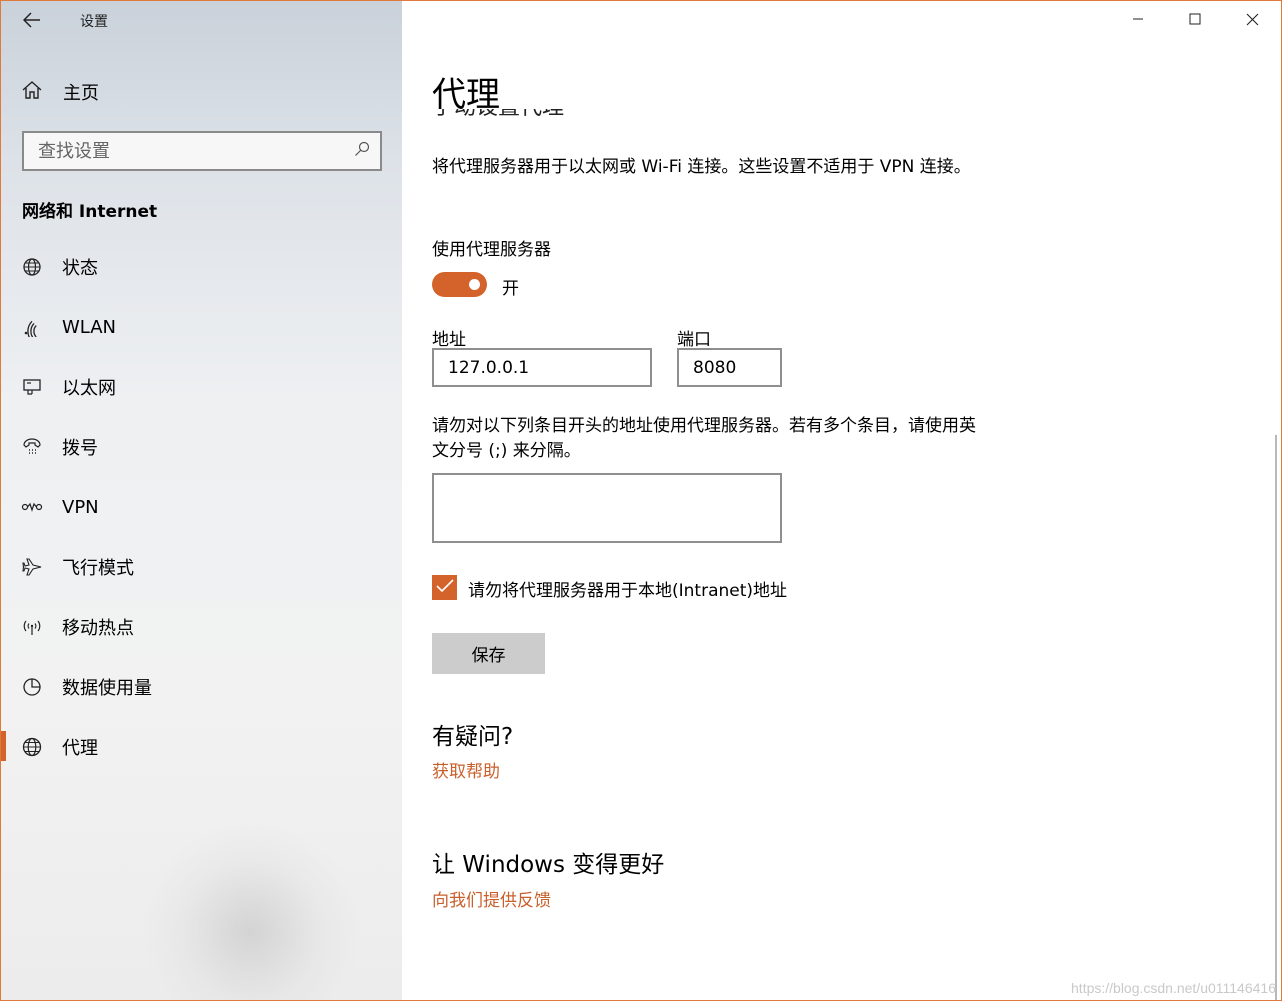 The height and width of the screenshot is (1001, 1282). I want to click on checkmark-icon, so click(444, 587).